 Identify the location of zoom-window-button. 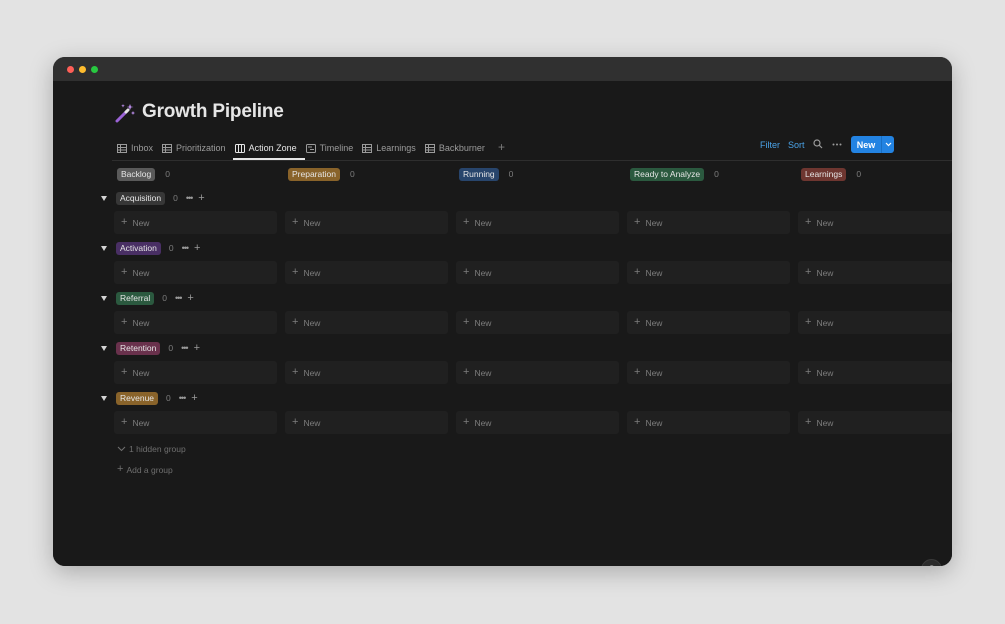
(94, 69).